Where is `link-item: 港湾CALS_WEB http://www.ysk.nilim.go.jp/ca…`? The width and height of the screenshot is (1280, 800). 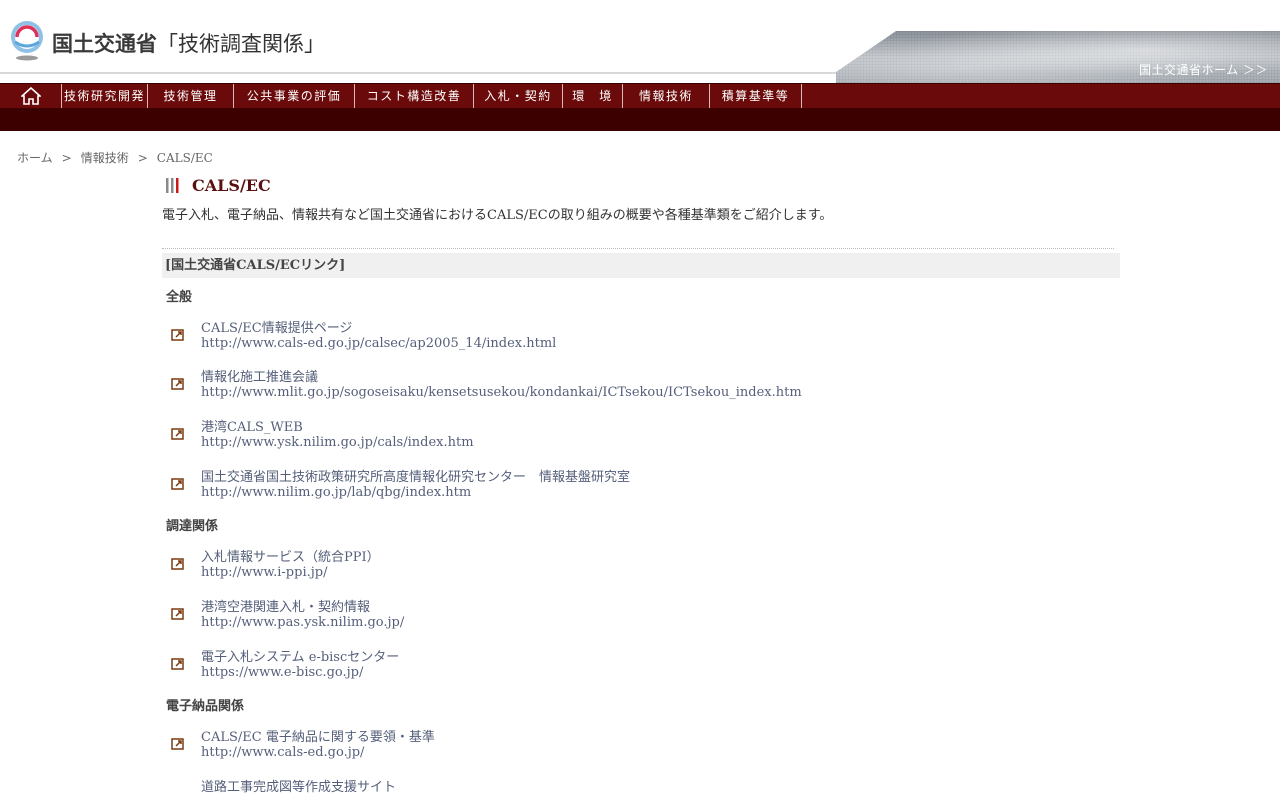 link-item: 港湾CALS_WEB http://www.ysk.nilim.go.jp/ca… is located at coordinates (620, 436).